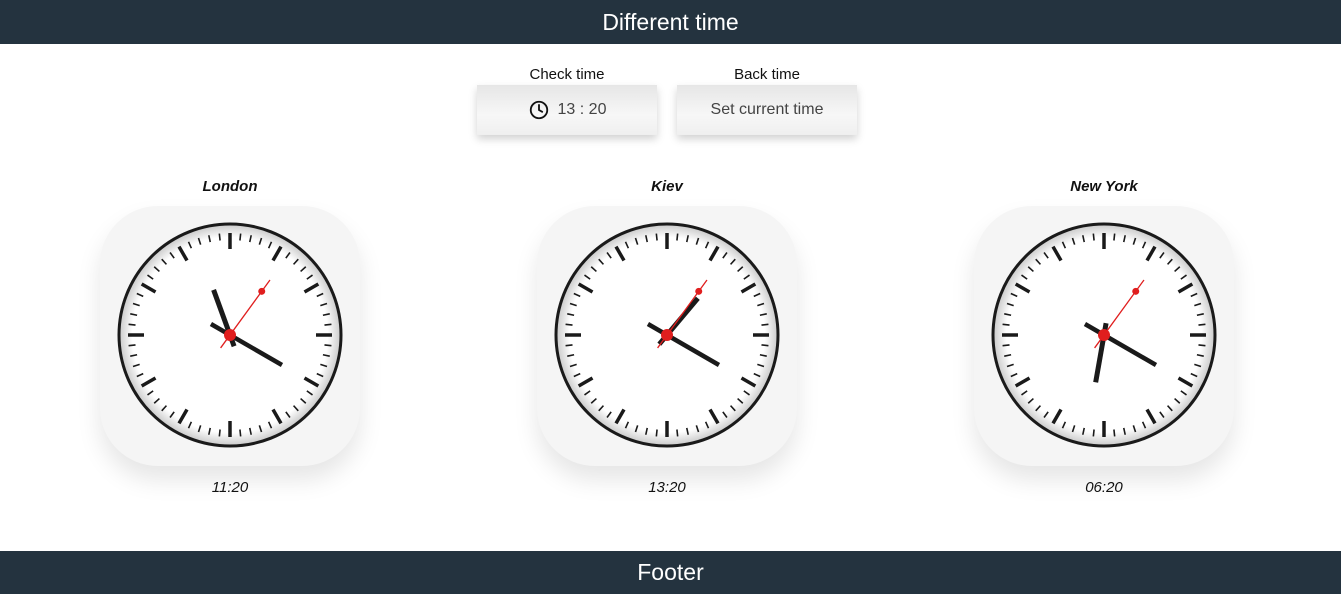  What do you see at coordinates (667, 487) in the screenshot?
I see `digital-time-kiev: 13:20` at bounding box center [667, 487].